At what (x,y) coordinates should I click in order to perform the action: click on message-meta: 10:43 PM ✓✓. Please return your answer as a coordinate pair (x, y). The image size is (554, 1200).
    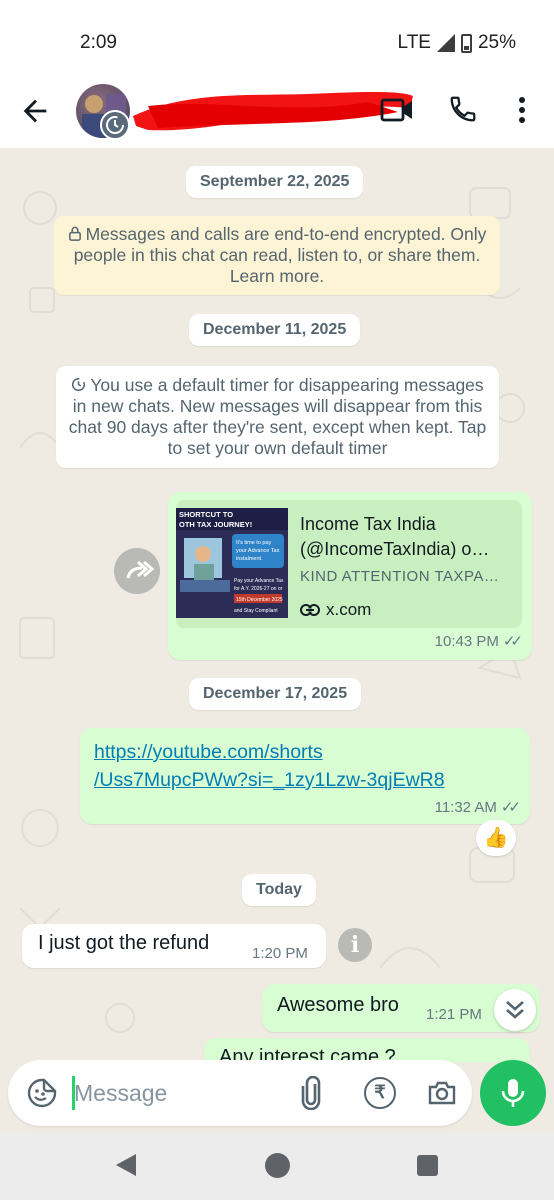
    Looking at the image, I should click on (478, 641).